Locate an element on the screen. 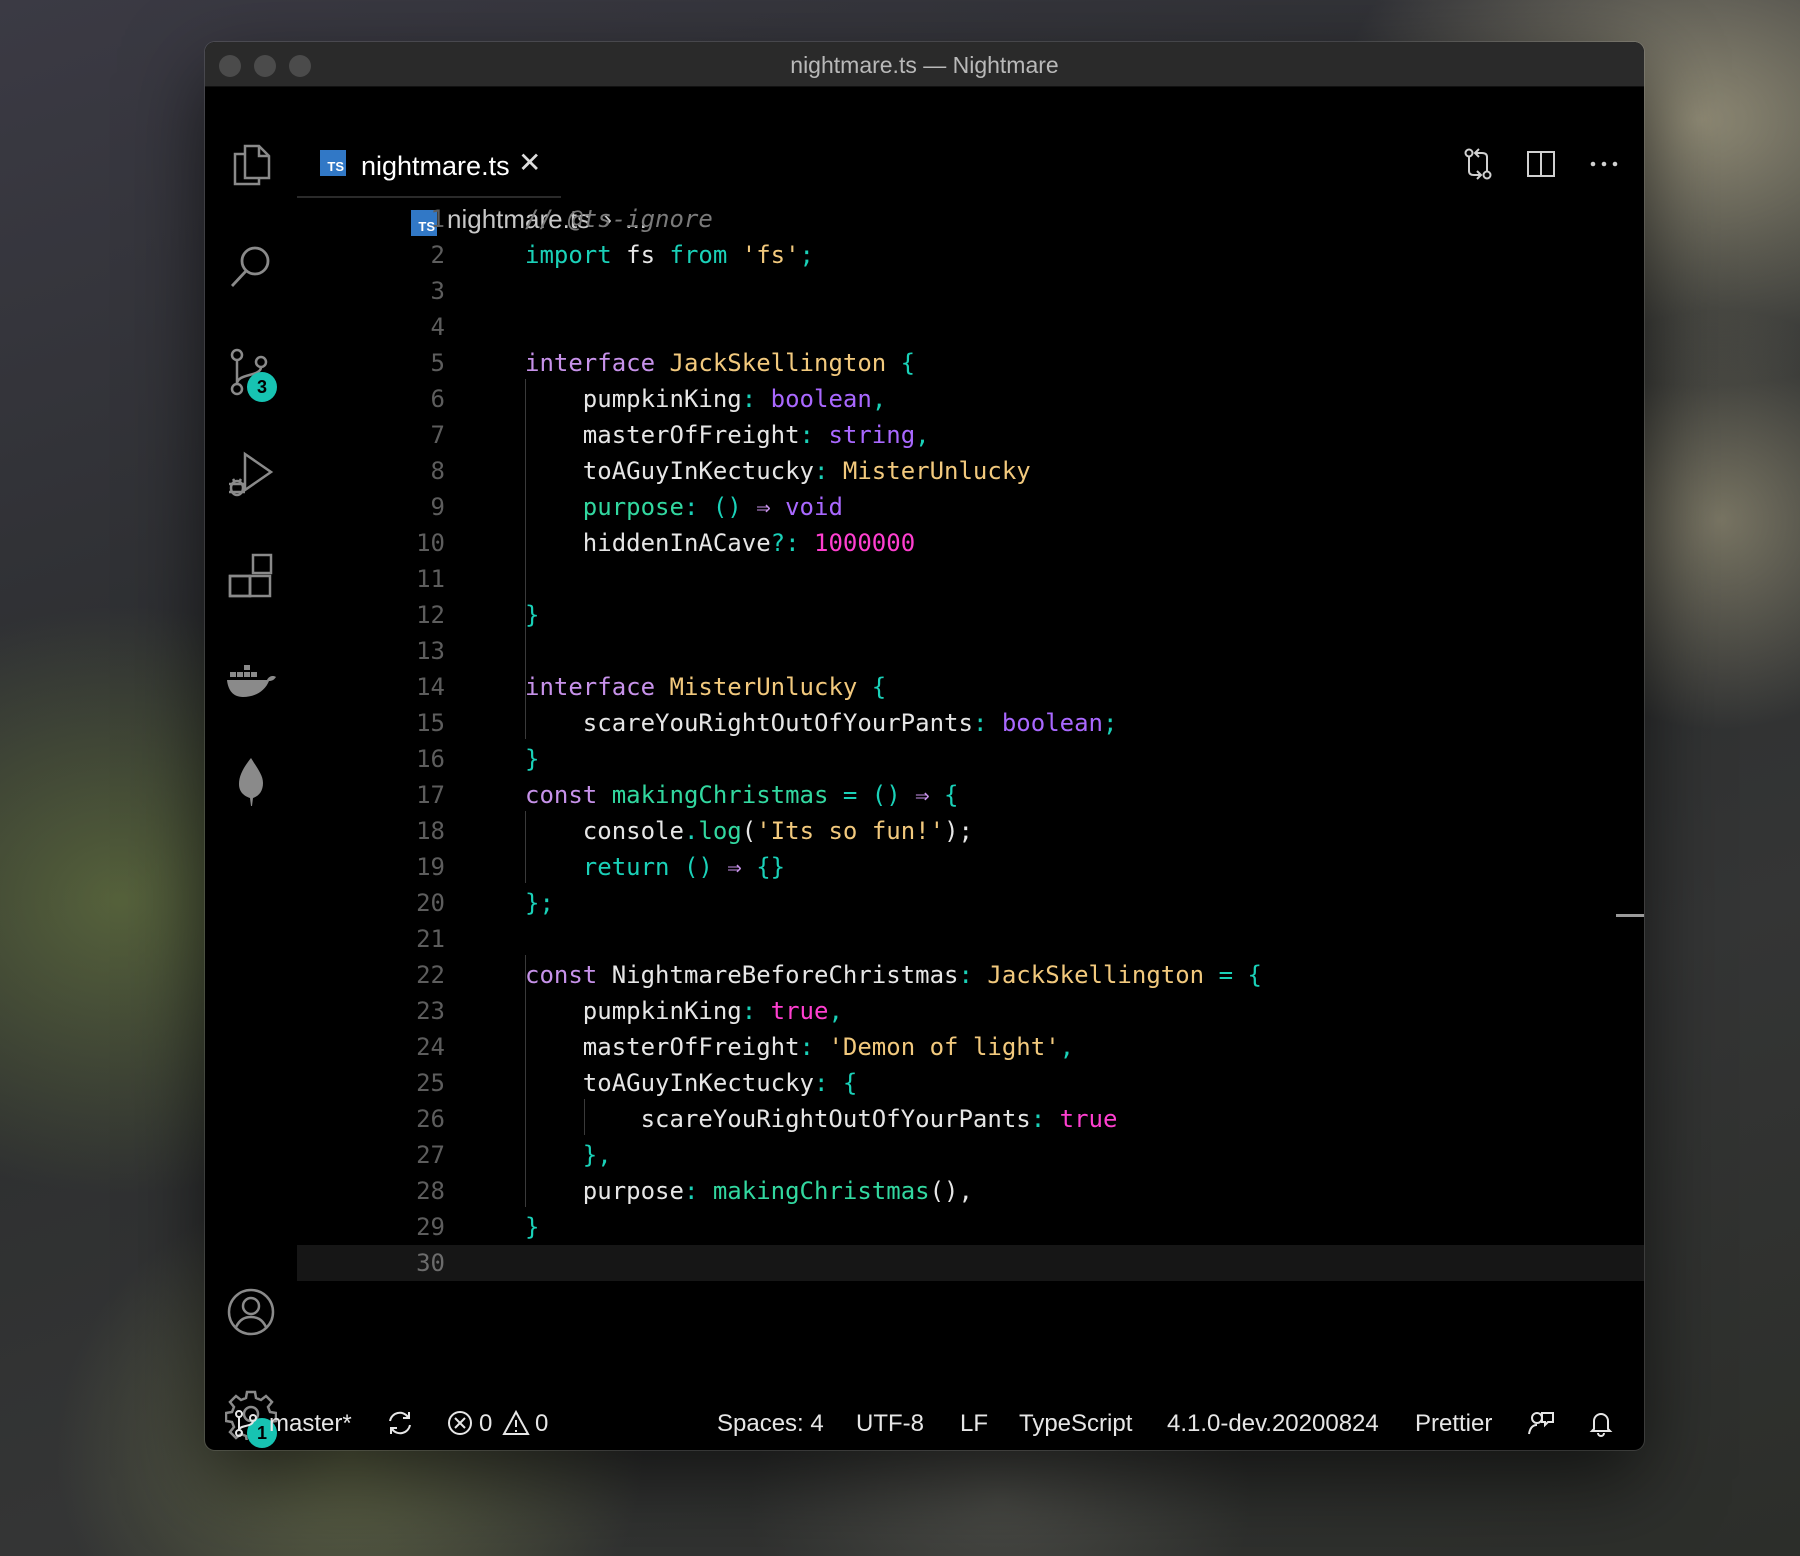  code-token: const is located at coordinates (561, 975).